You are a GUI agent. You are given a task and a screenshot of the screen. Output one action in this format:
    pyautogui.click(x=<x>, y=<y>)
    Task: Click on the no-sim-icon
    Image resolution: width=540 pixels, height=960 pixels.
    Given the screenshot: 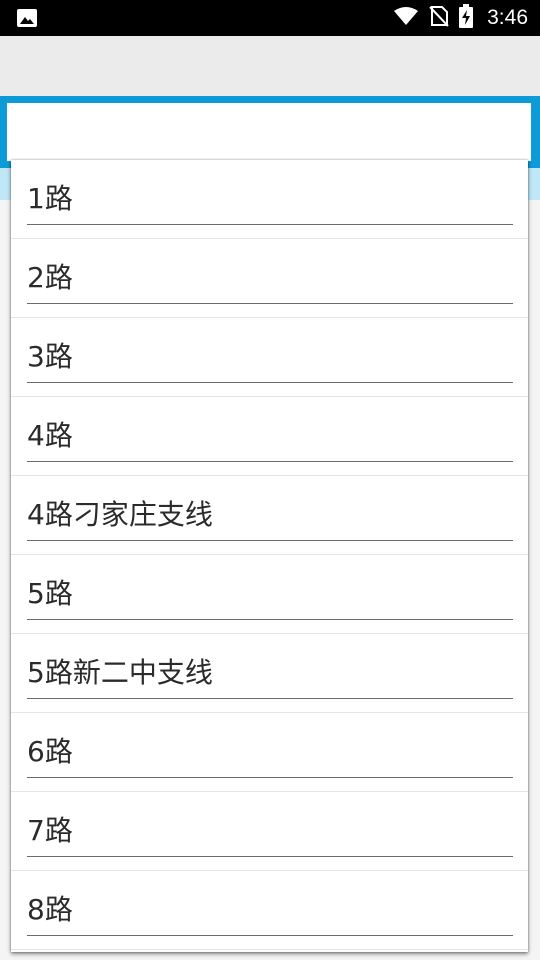 What is the action you would take?
    pyautogui.click(x=439, y=18)
    